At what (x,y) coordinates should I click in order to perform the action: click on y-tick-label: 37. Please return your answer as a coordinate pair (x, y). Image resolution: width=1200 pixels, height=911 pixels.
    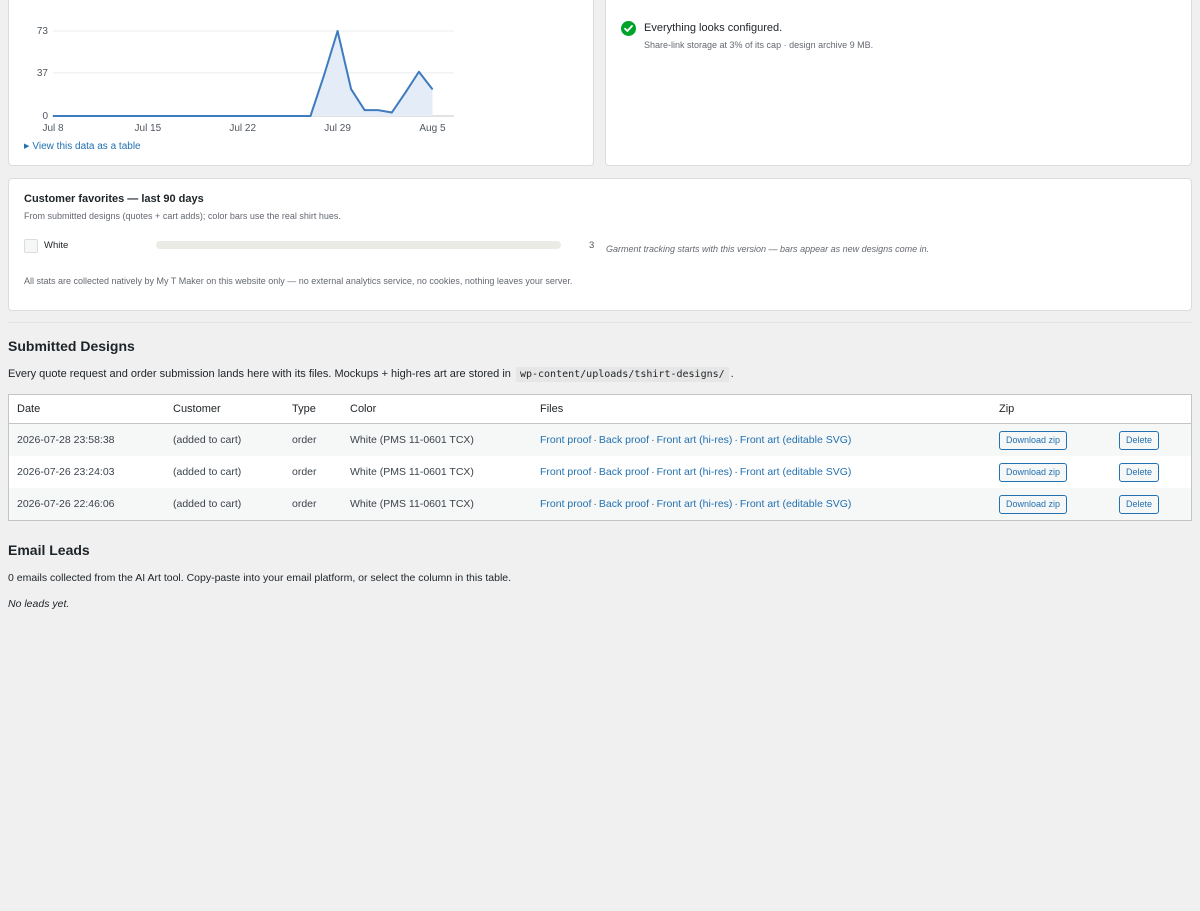
    Looking at the image, I should click on (43, 73).